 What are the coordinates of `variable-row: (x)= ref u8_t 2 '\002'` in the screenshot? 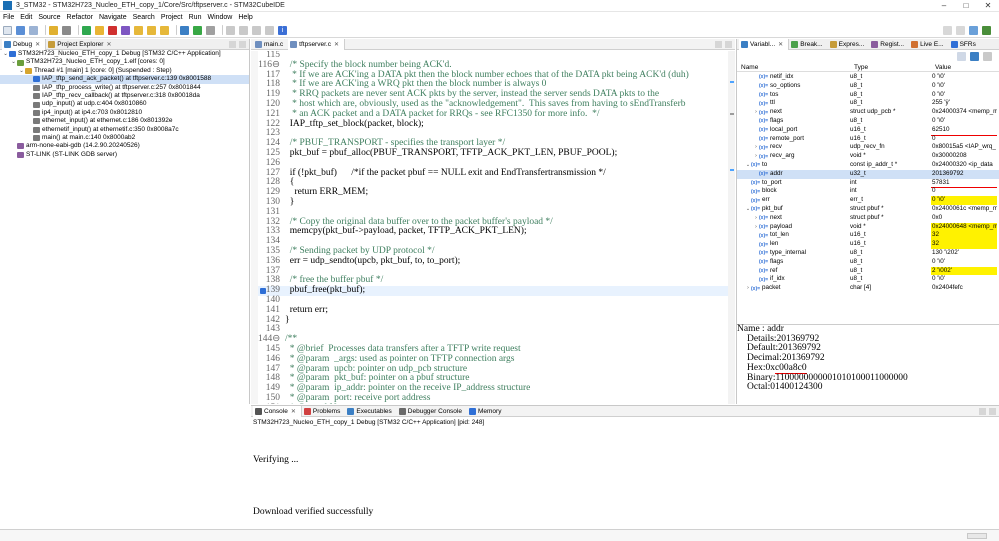 It's located at (868, 271).